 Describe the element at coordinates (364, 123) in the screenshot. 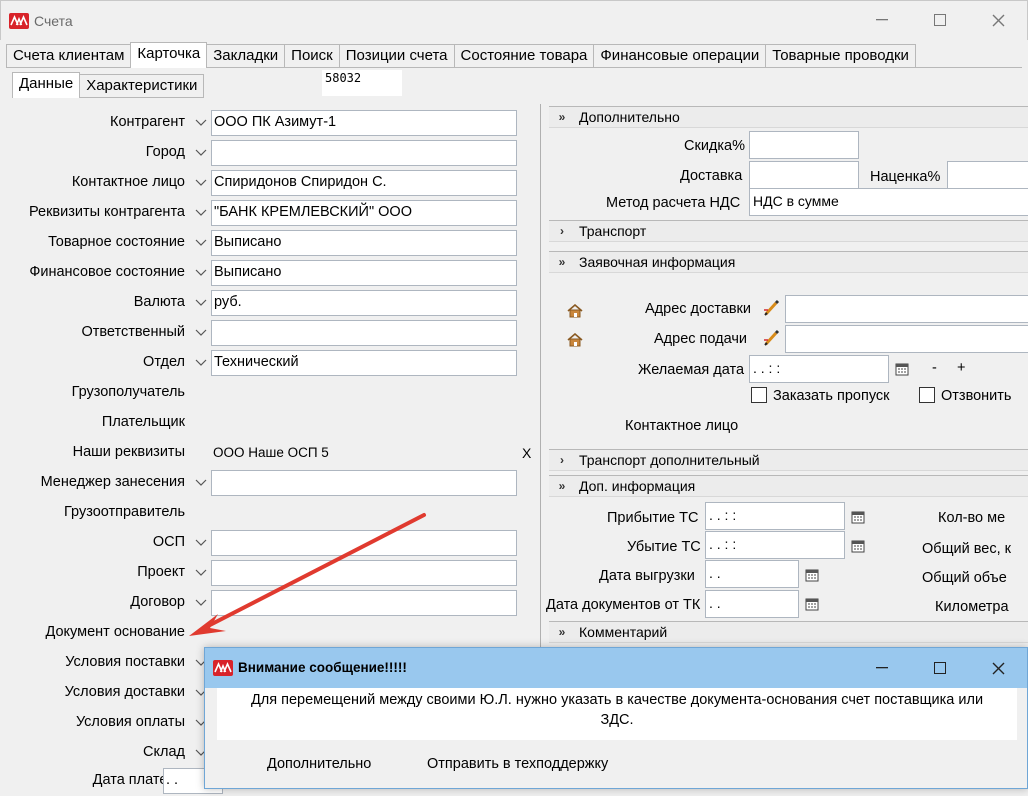

I see `contractor-input: ООО ПК Азимут-1` at that location.